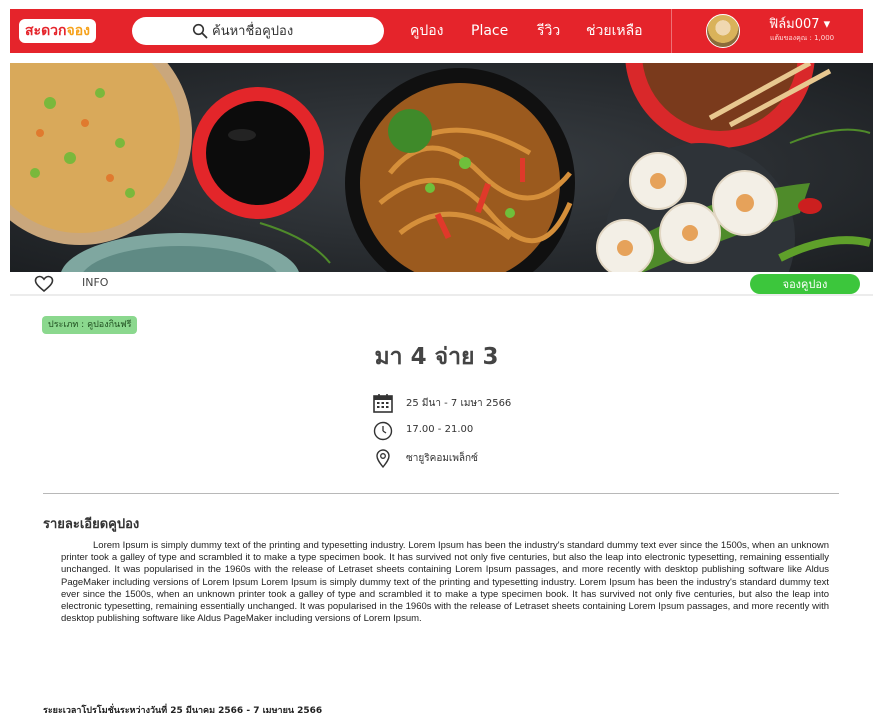 Image resolution: width=873 pixels, height=713 pixels. I want to click on nav-coupon: คูปอง, so click(427, 31).